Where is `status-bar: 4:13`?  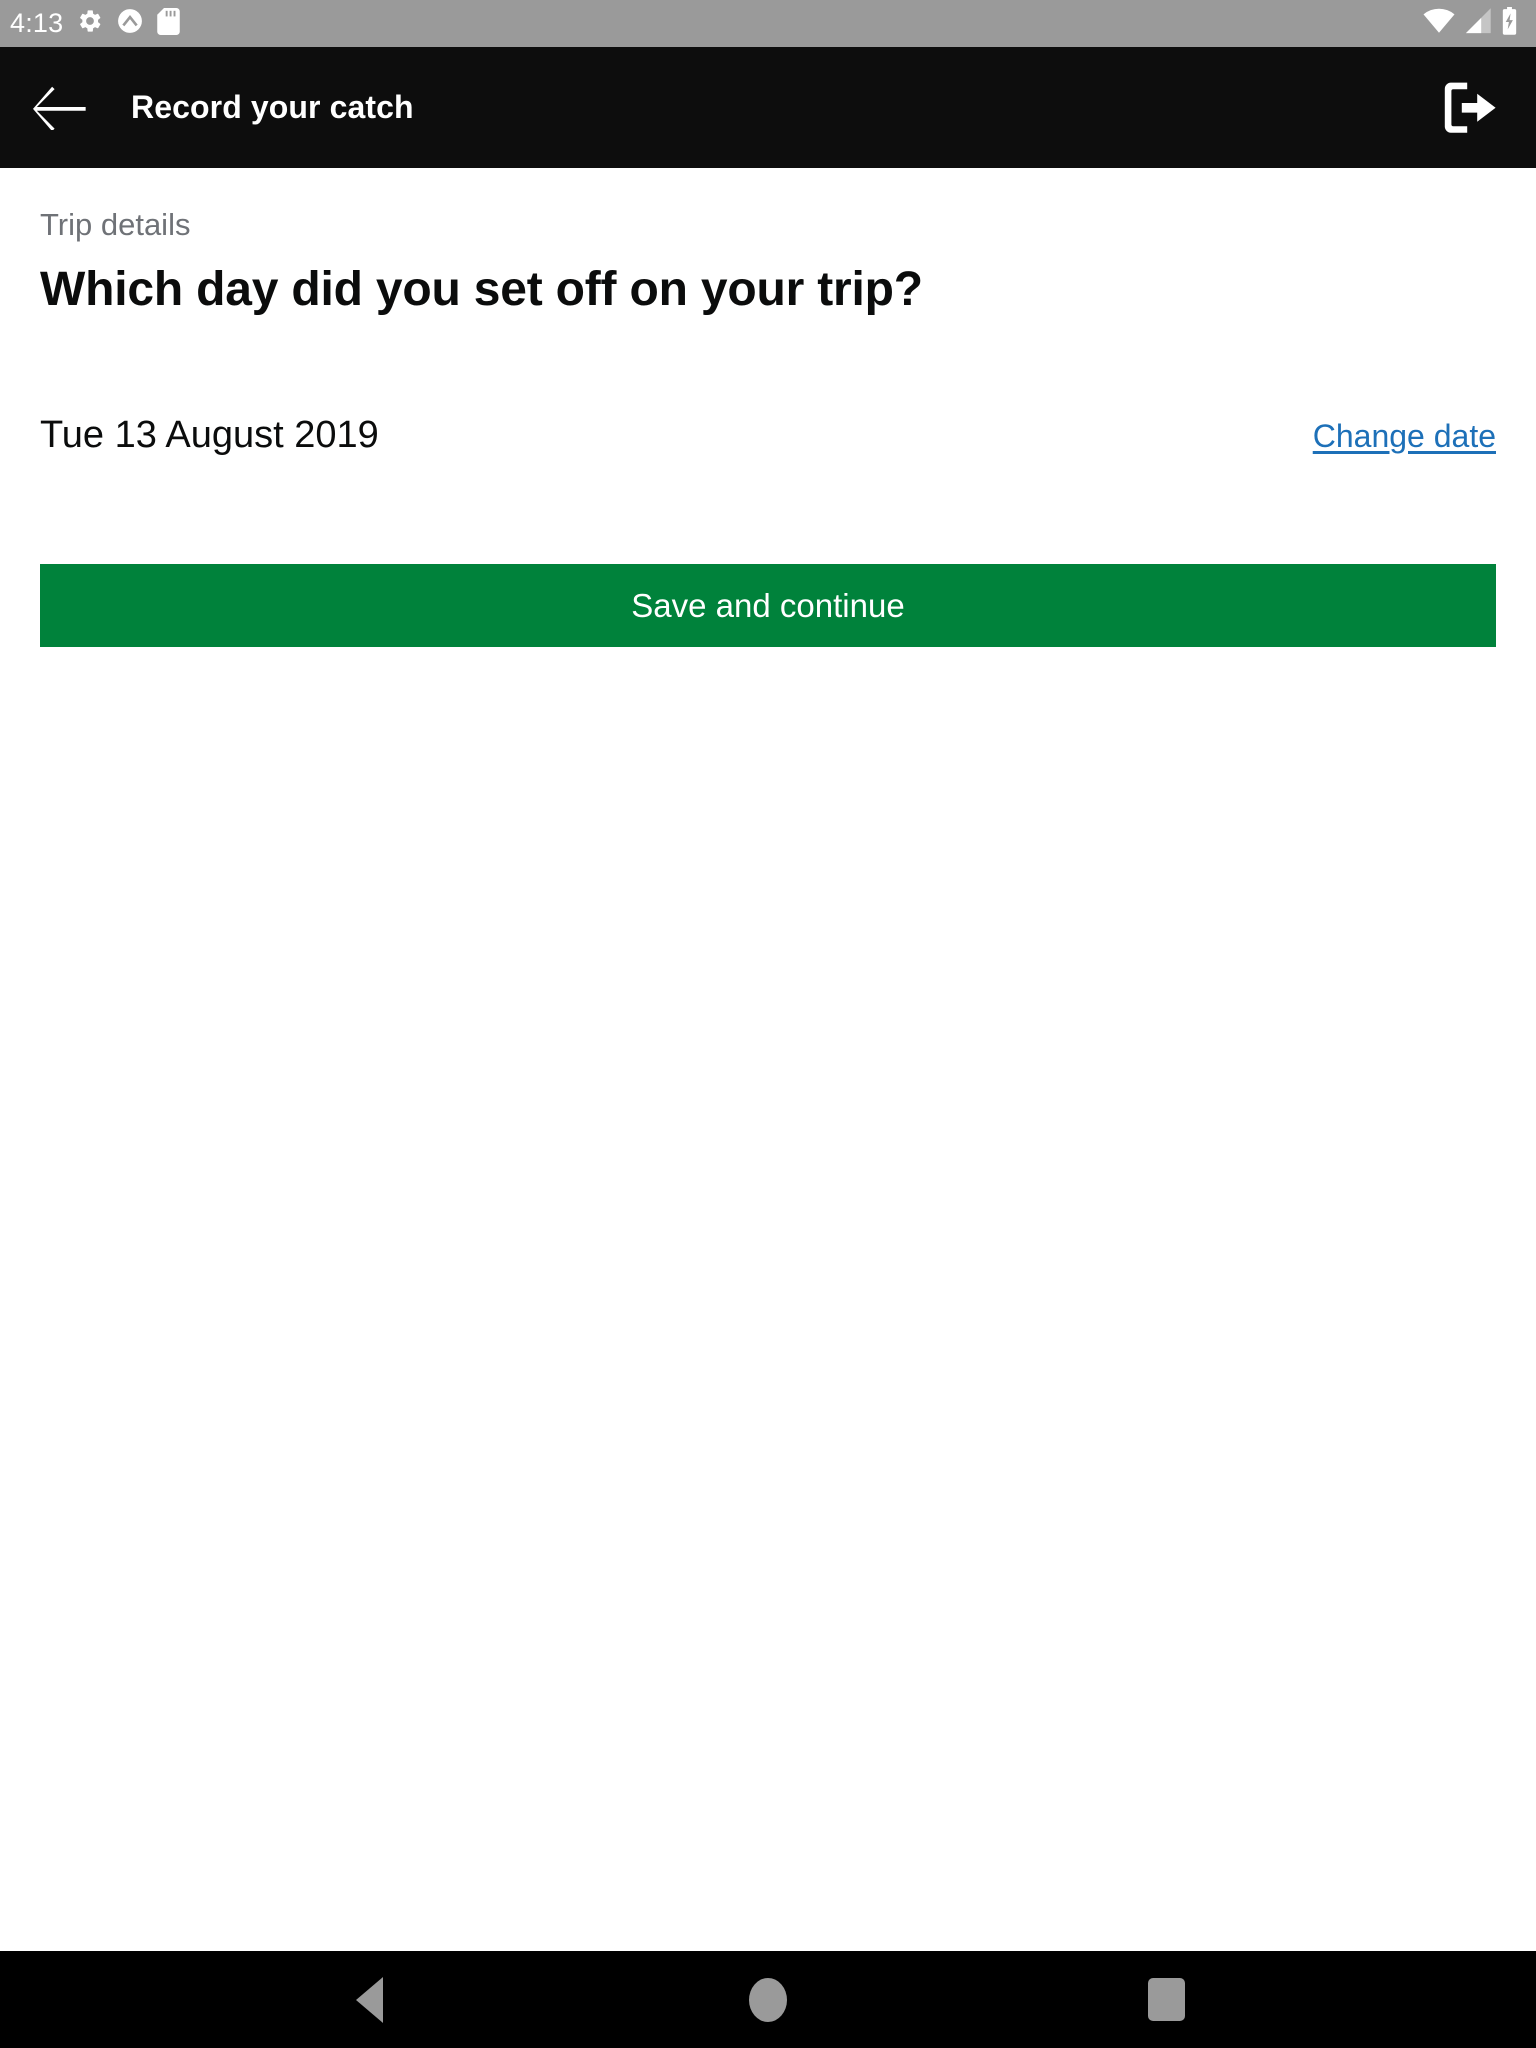
status-bar: 4:13 is located at coordinates (768, 23).